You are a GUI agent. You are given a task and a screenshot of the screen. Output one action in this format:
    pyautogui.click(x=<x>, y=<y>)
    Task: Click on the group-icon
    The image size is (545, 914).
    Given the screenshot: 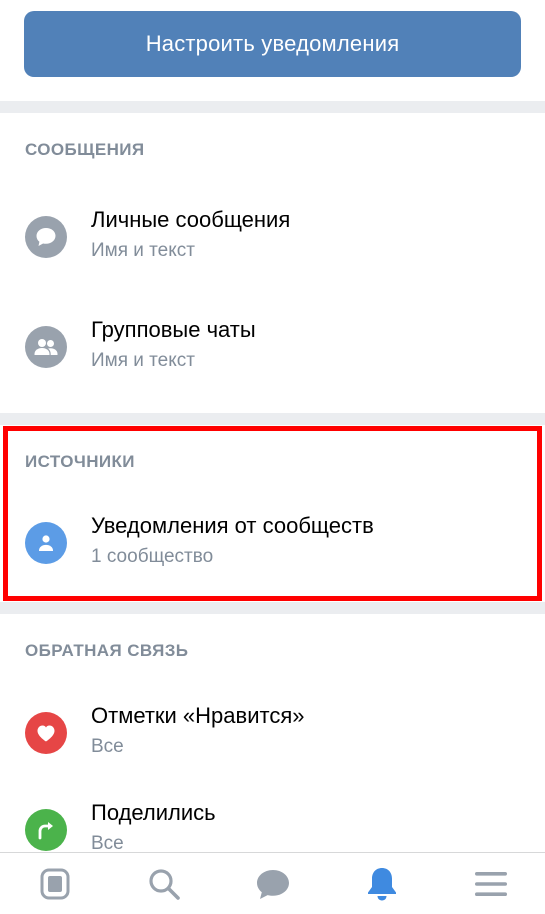 What is the action you would take?
    pyautogui.click(x=46, y=347)
    